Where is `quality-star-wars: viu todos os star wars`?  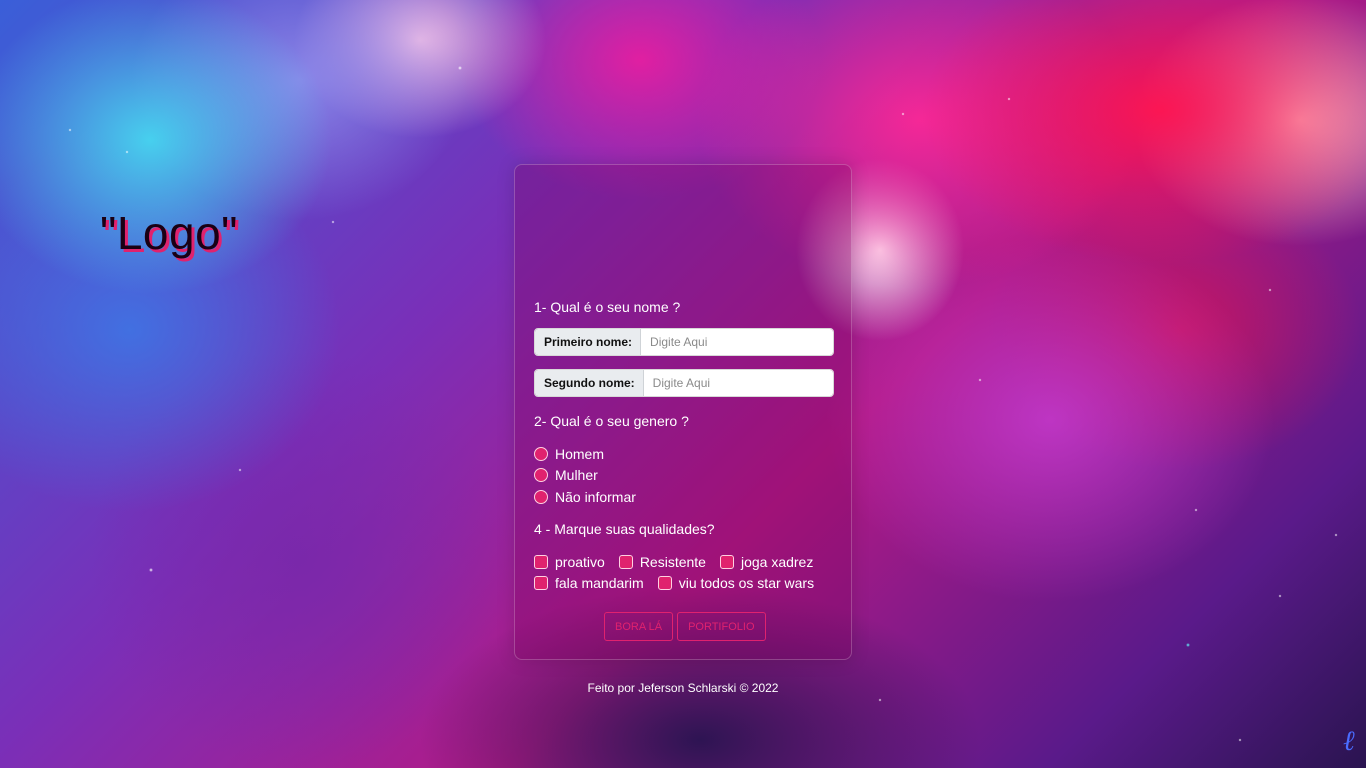
quality-star-wars: viu todos os star wars is located at coordinates (736, 583).